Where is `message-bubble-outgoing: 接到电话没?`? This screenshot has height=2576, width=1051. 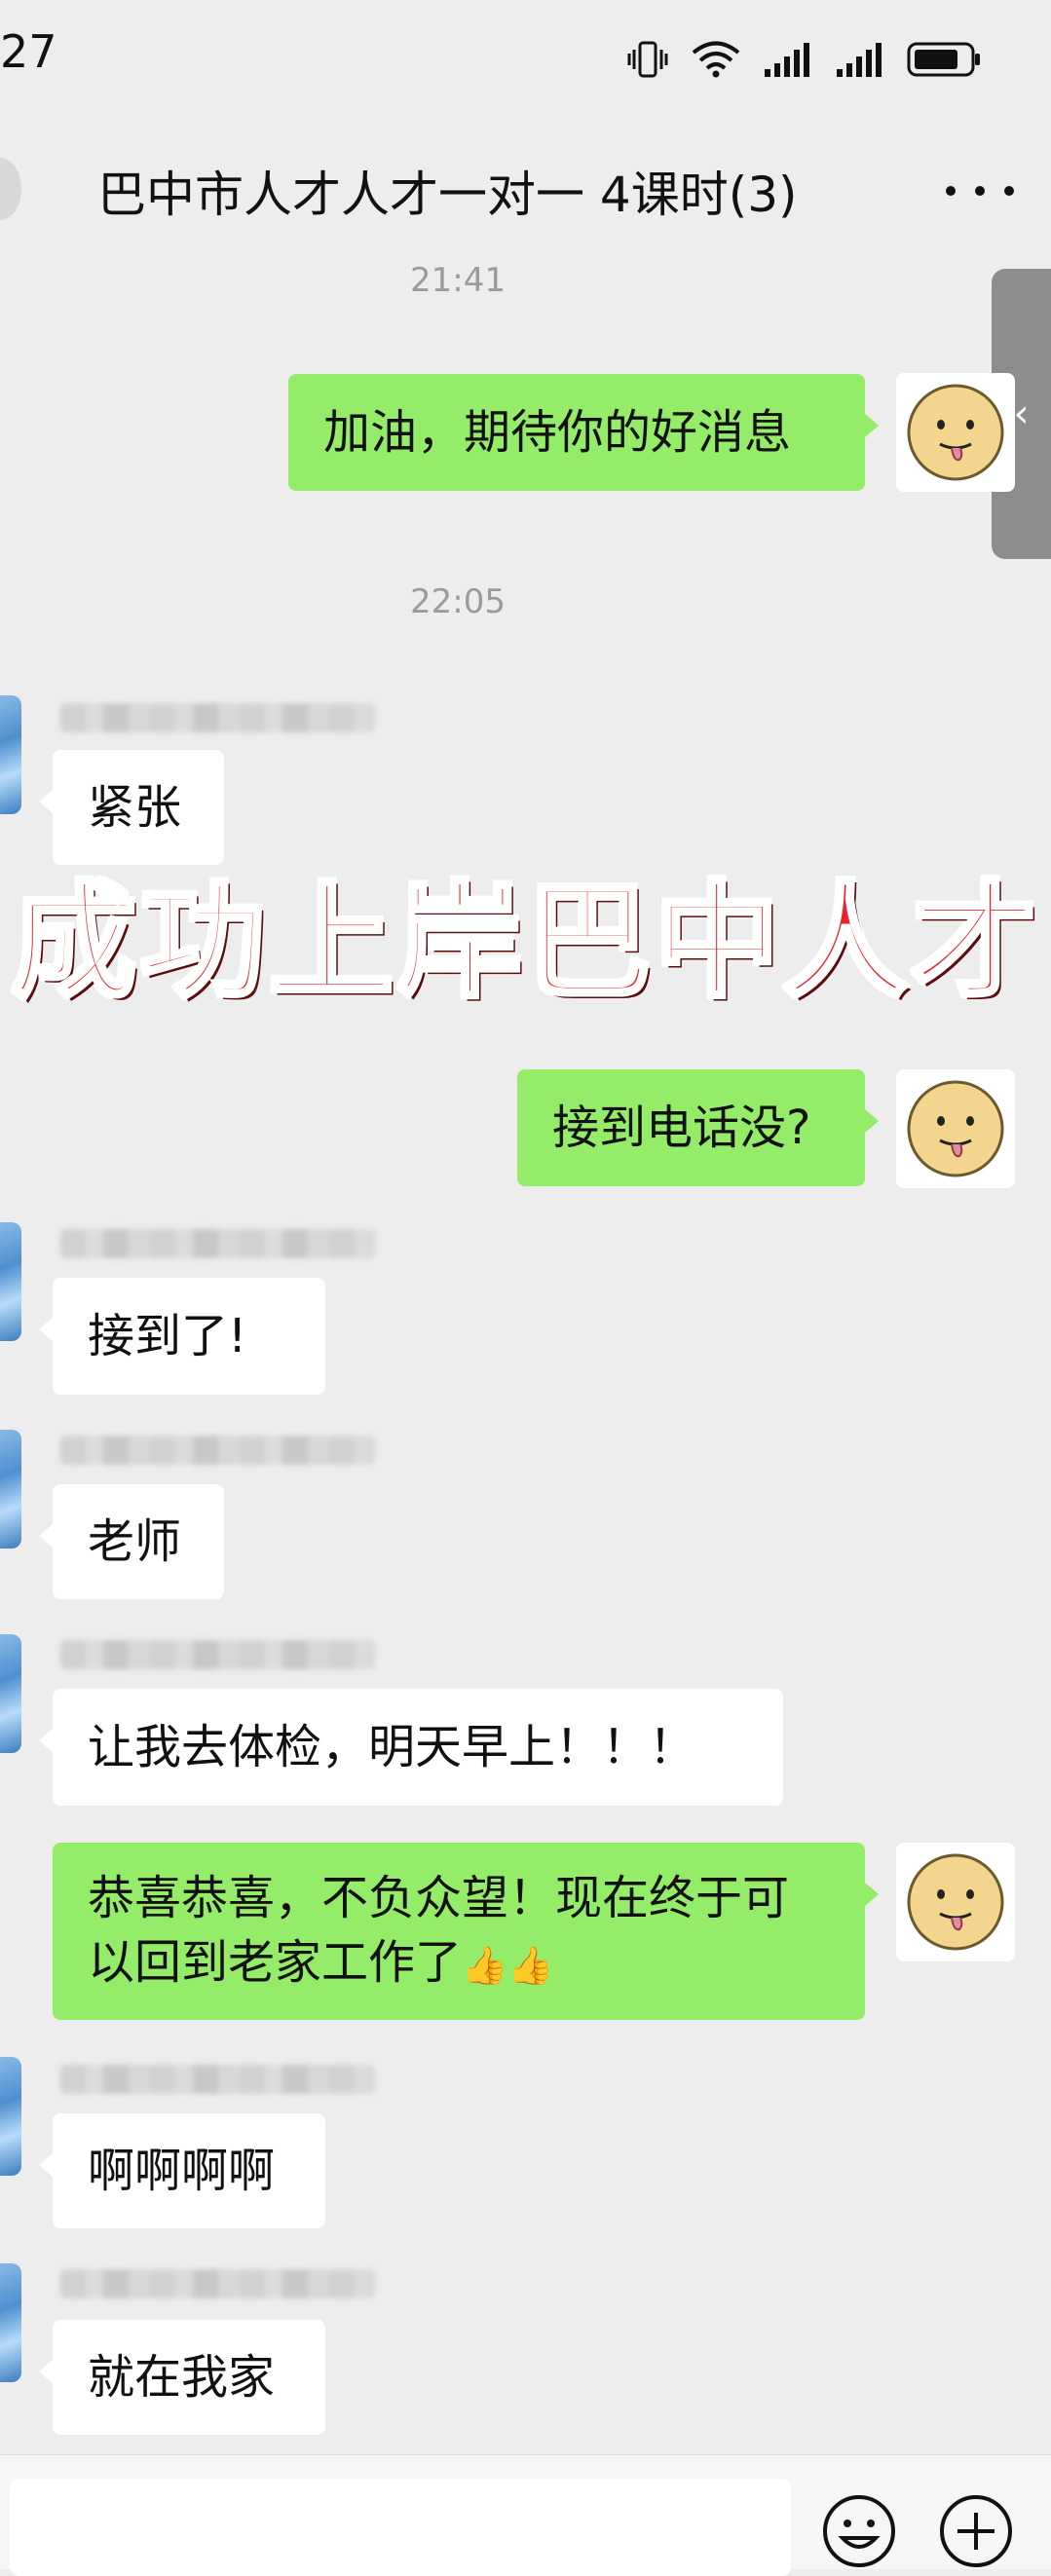
message-bubble-outgoing: 接到电话没? is located at coordinates (698, 1127).